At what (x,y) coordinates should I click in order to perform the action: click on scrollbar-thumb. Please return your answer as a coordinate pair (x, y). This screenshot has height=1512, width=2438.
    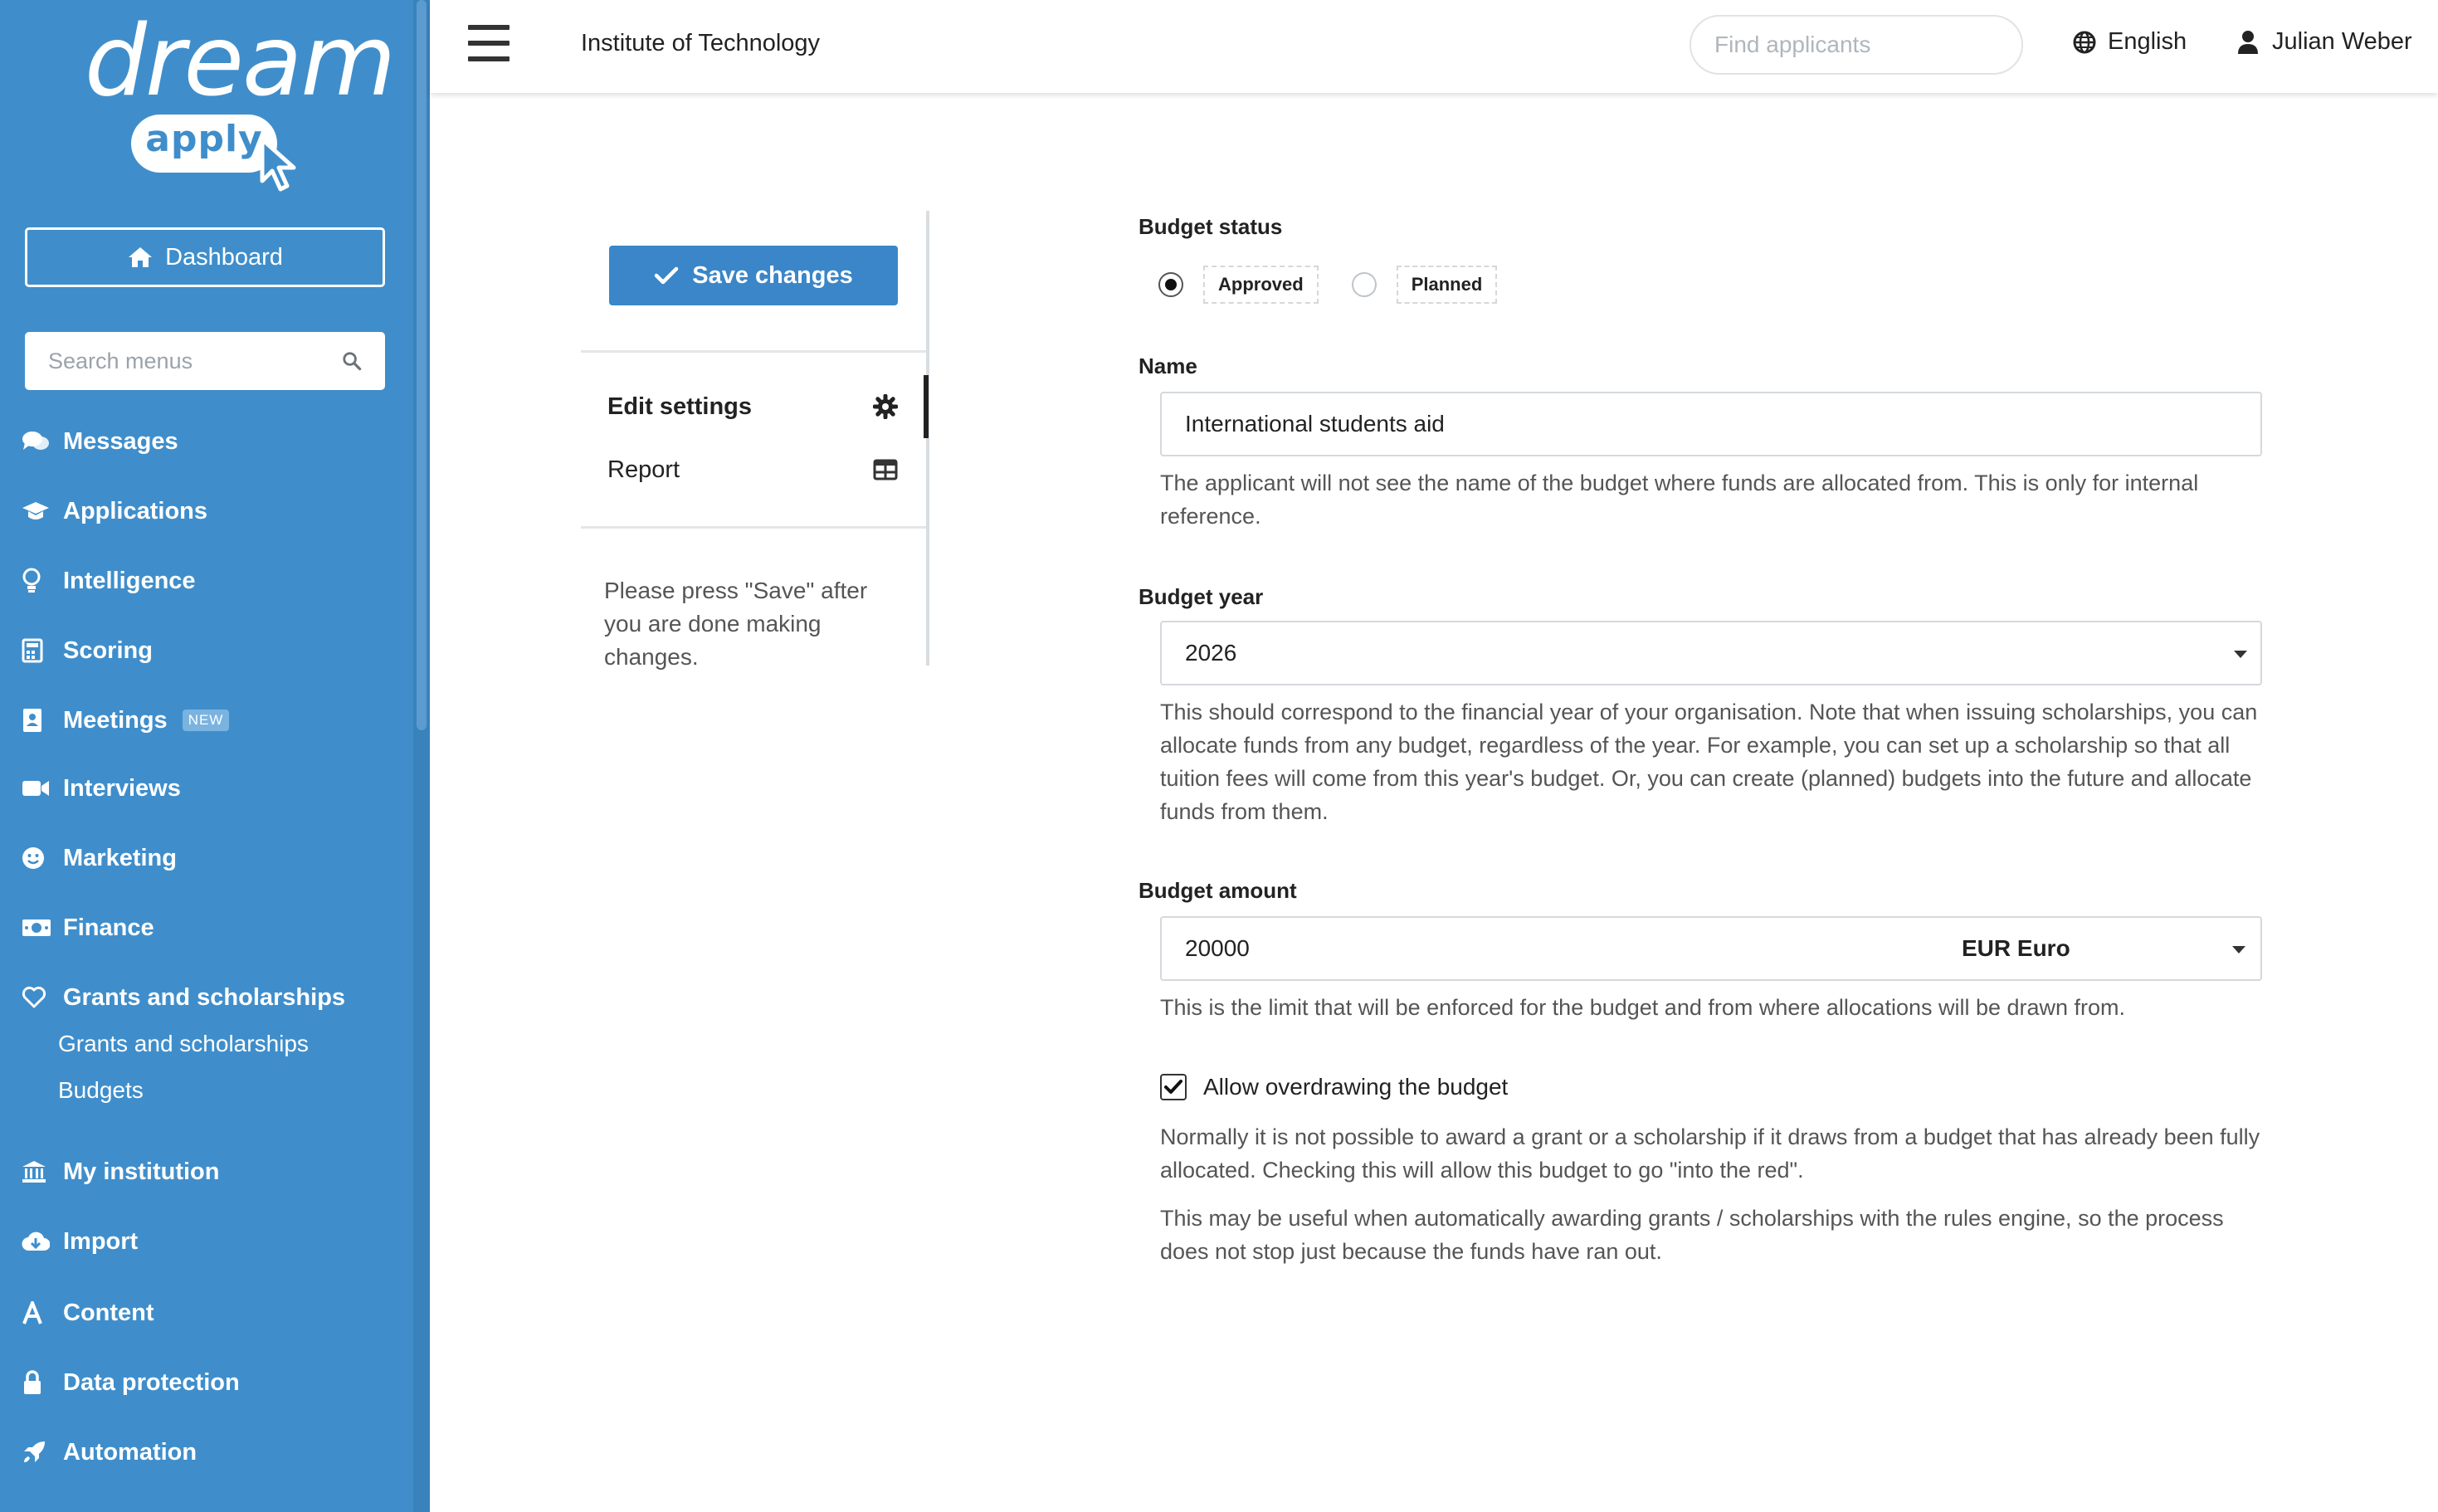
    Looking at the image, I should click on (422, 365).